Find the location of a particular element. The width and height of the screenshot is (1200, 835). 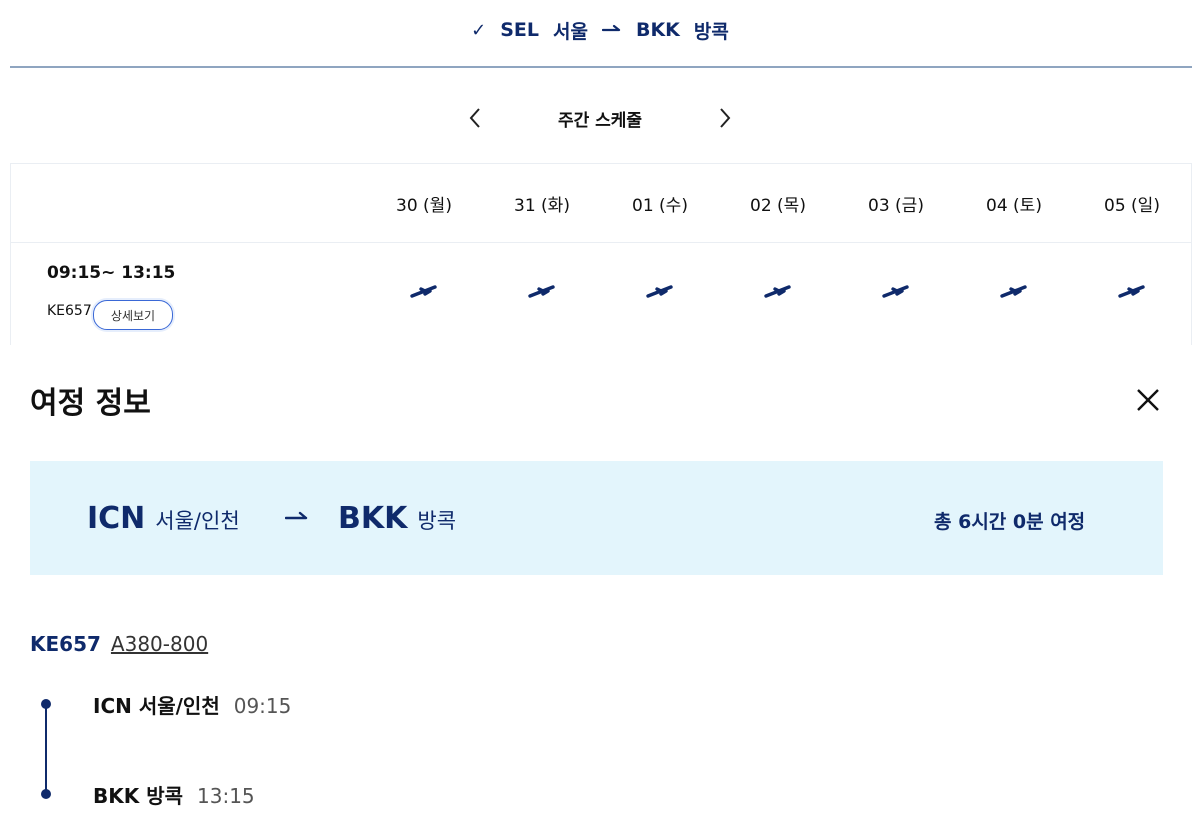

week-nav: 주간 스케줄 is located at coordinates (600, 118).